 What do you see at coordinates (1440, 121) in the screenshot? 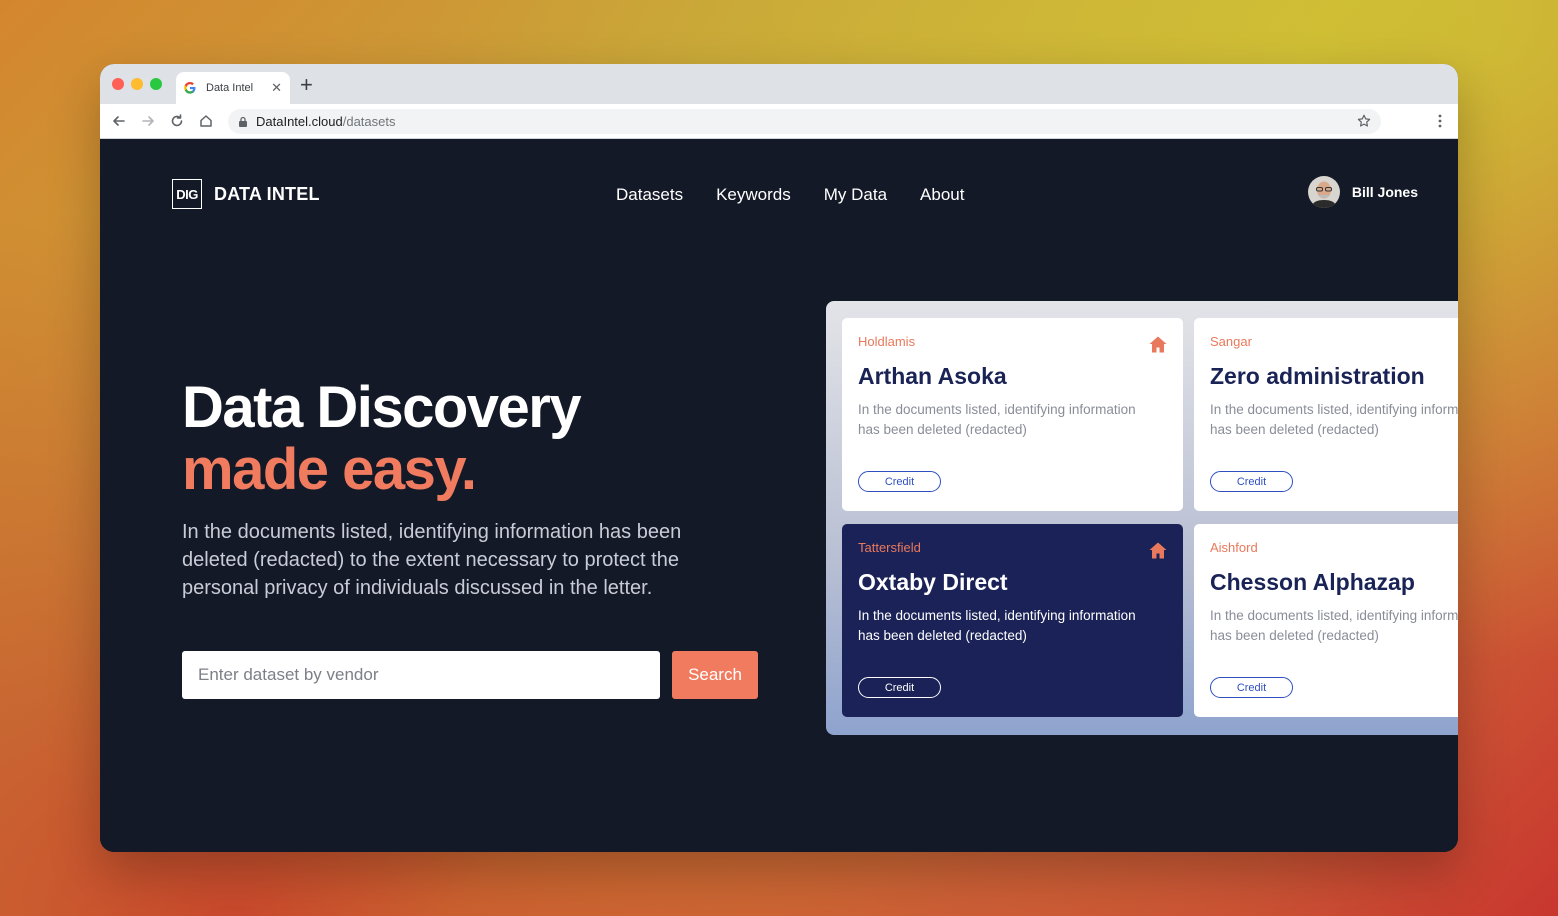
I see `browser-menu-icon` at bounding box center [1440, 121].